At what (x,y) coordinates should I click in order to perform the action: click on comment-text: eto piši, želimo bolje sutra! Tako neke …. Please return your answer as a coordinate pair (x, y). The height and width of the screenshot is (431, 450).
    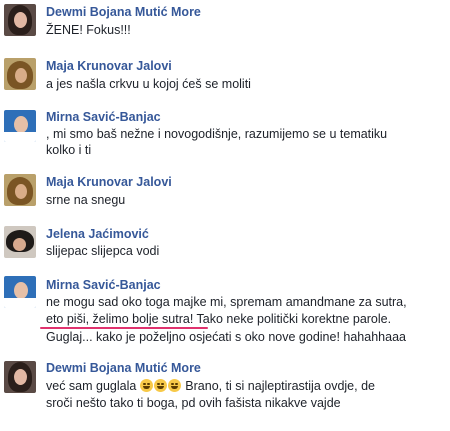
    Looking at the image, I should click on (219, 319).